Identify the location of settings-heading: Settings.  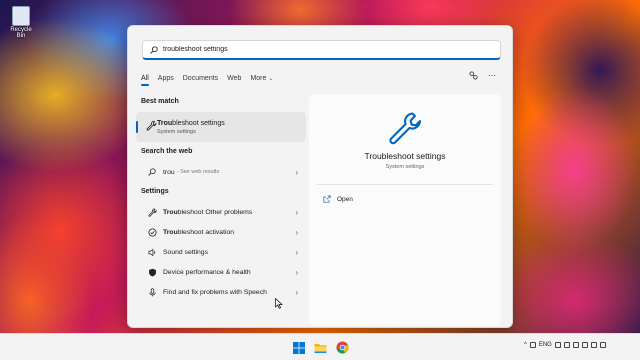
(155, 191).